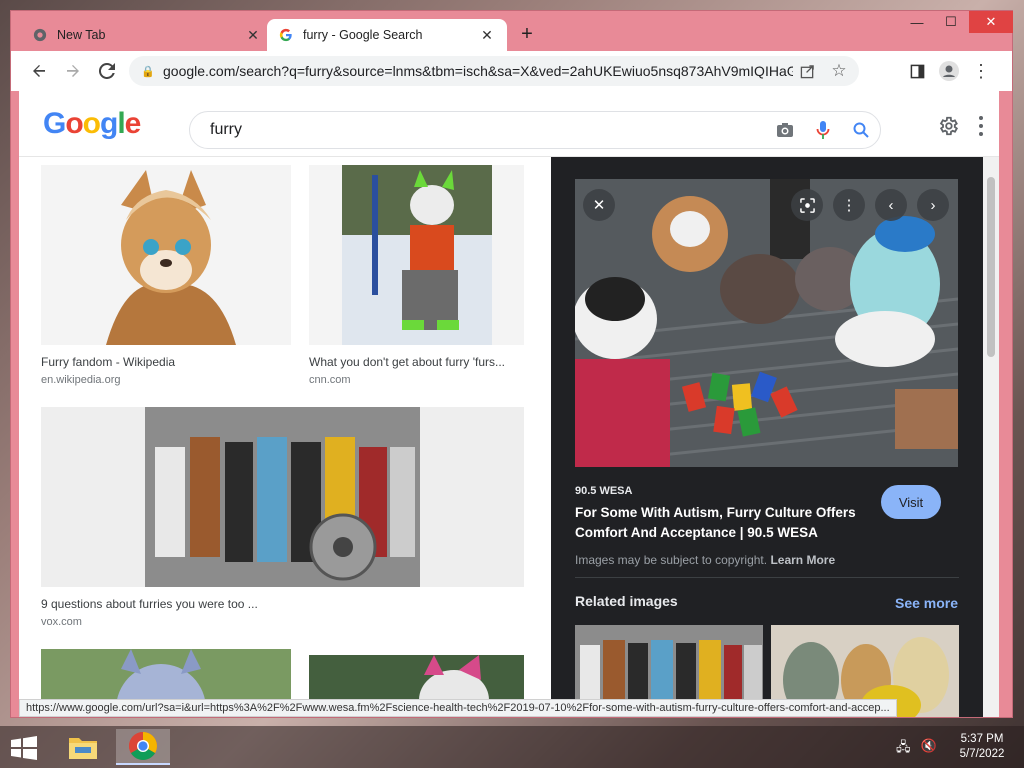 The height and width of the screenshot is (768, 1024). I want to click on share-button, so click(807, 71).